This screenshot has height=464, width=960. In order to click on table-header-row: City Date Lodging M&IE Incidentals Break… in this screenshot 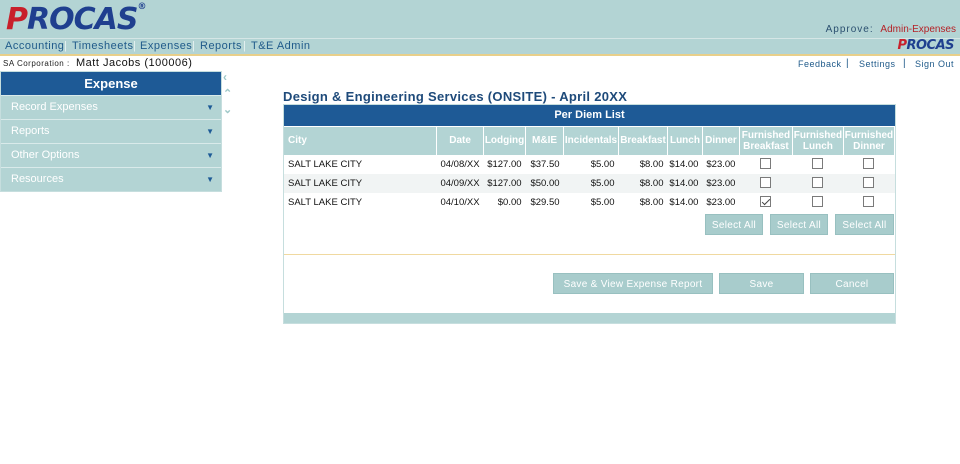, I will do `click(590, 140)`.